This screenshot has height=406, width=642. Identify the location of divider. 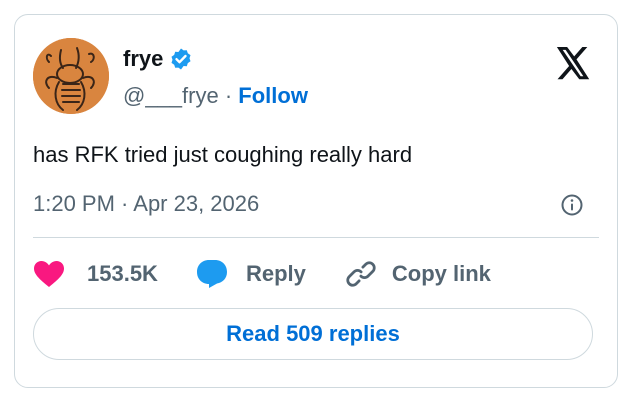
(316, 237).